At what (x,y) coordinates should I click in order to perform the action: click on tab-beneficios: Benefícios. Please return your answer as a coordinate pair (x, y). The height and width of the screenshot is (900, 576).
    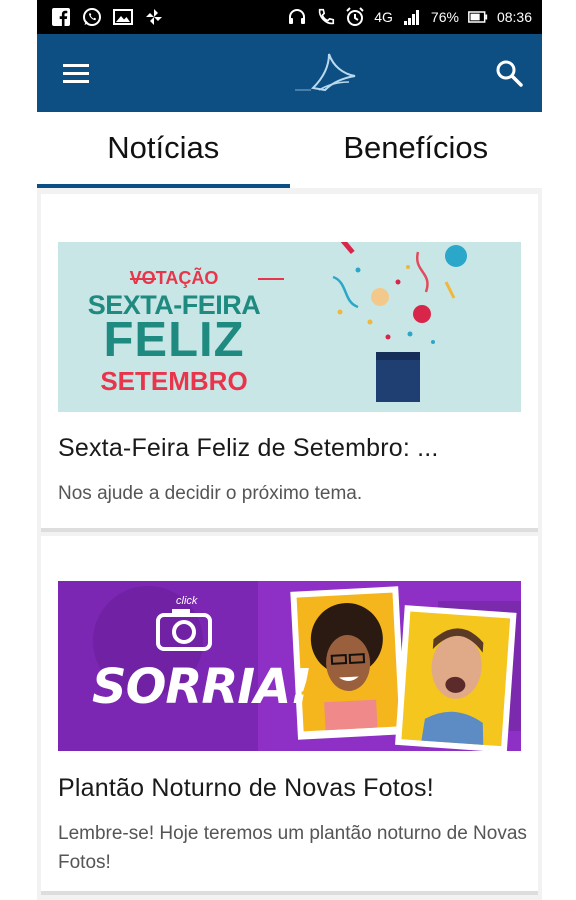
    Looking at the image, I should click on (416, 150).